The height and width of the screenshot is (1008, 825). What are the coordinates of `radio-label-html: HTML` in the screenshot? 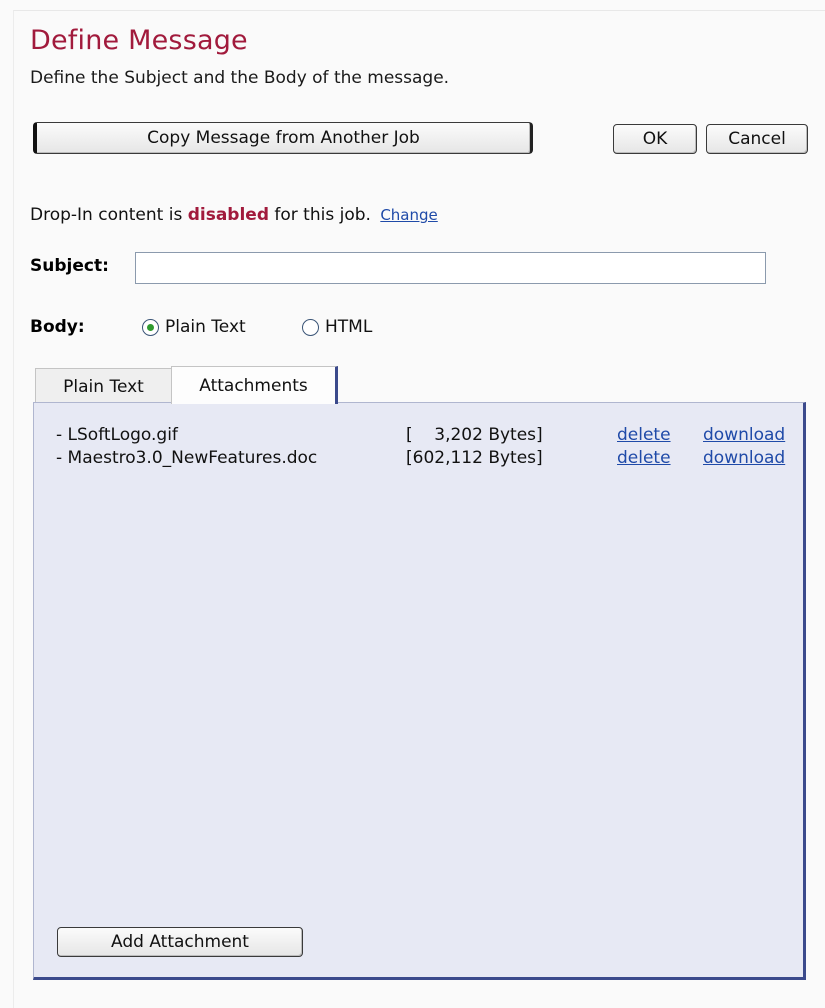 It's located at (349, 327).